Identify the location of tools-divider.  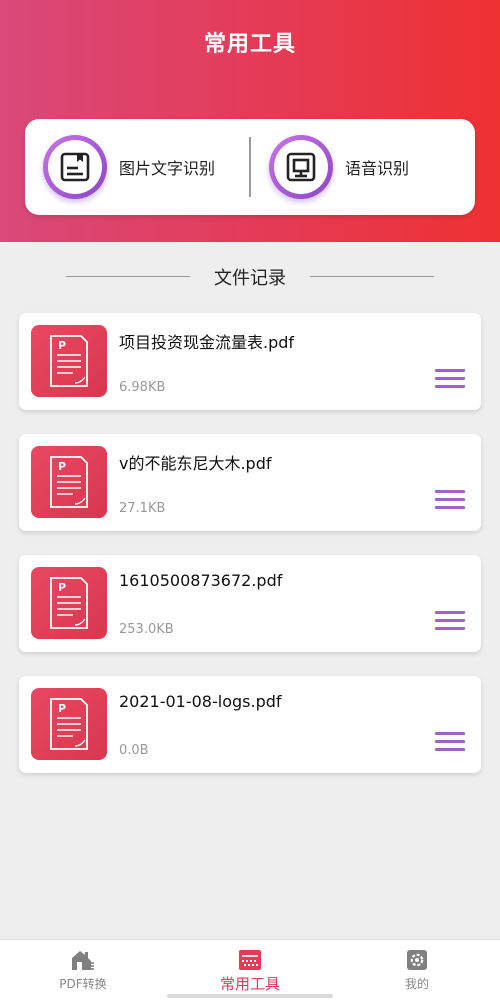
(250, 167).